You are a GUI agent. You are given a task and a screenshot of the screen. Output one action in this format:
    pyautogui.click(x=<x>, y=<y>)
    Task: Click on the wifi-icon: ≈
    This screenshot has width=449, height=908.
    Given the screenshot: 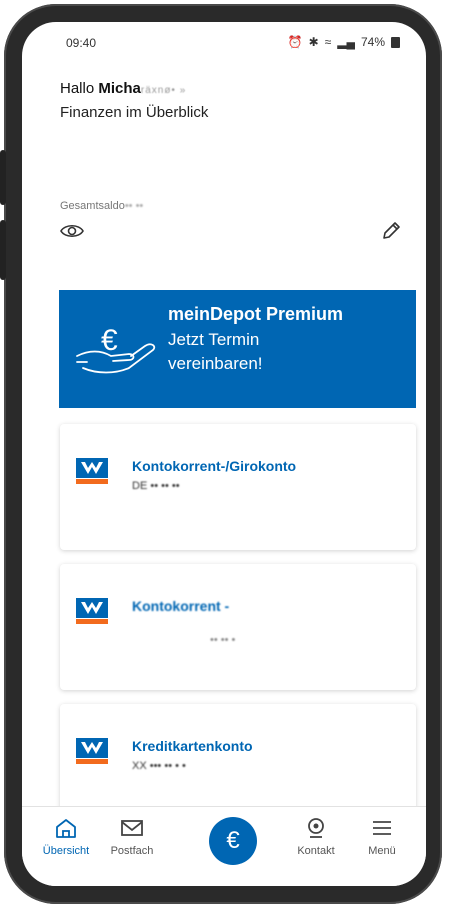 What is the action you would take?
    pyautogui.click(x=328, y=42)
    